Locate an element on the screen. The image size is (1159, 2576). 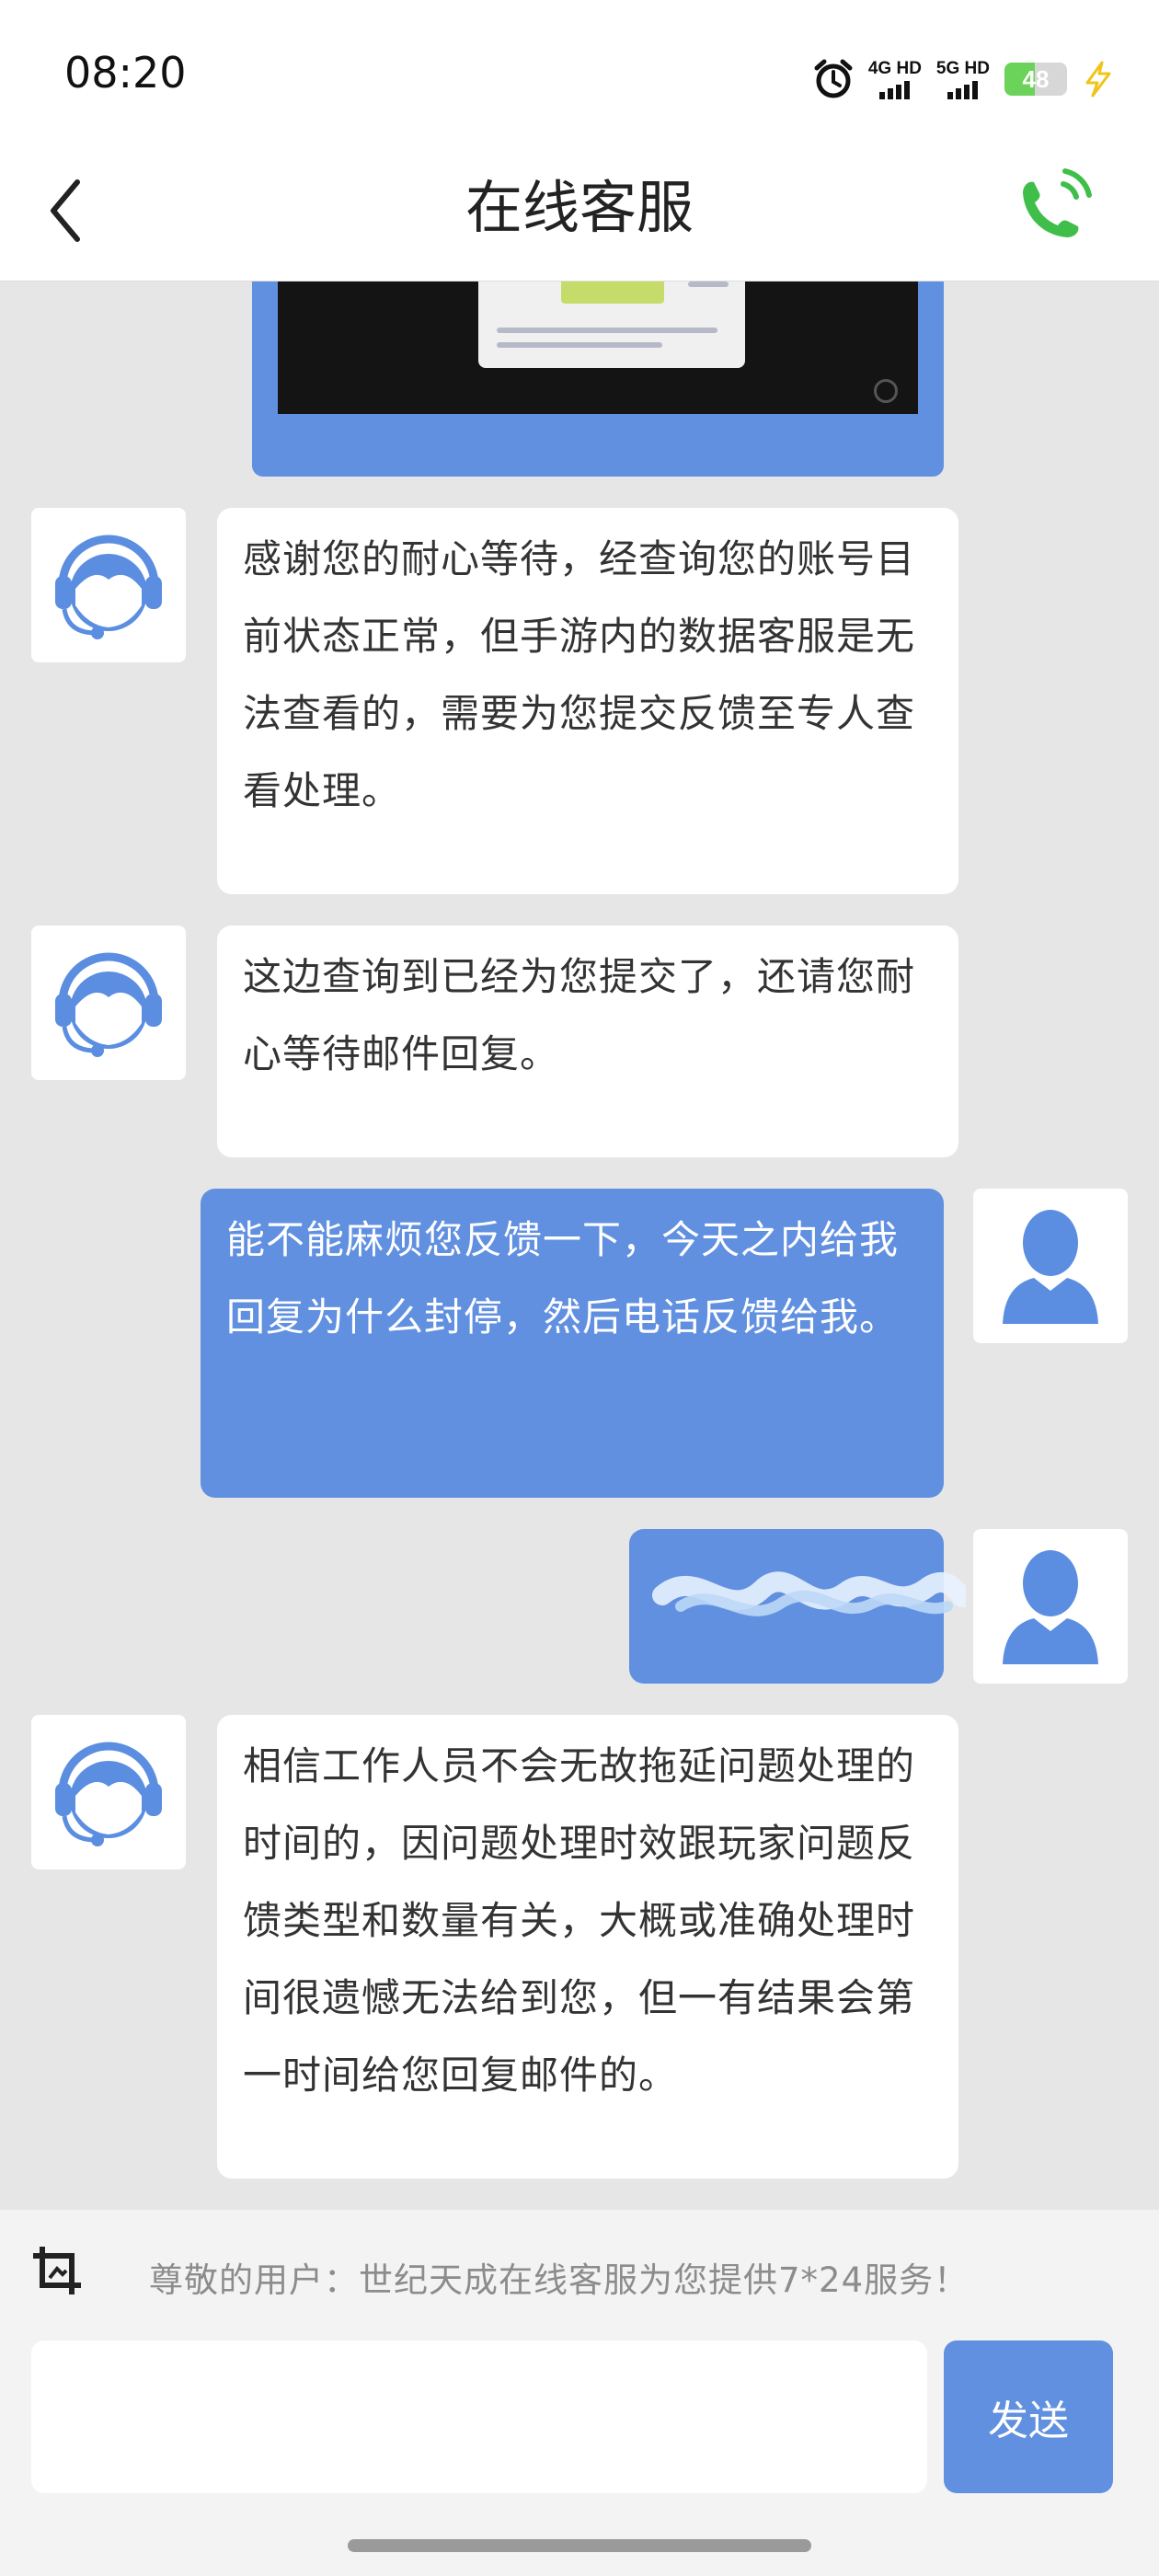
header: 在线客服 is located at coordinates (579, 214).